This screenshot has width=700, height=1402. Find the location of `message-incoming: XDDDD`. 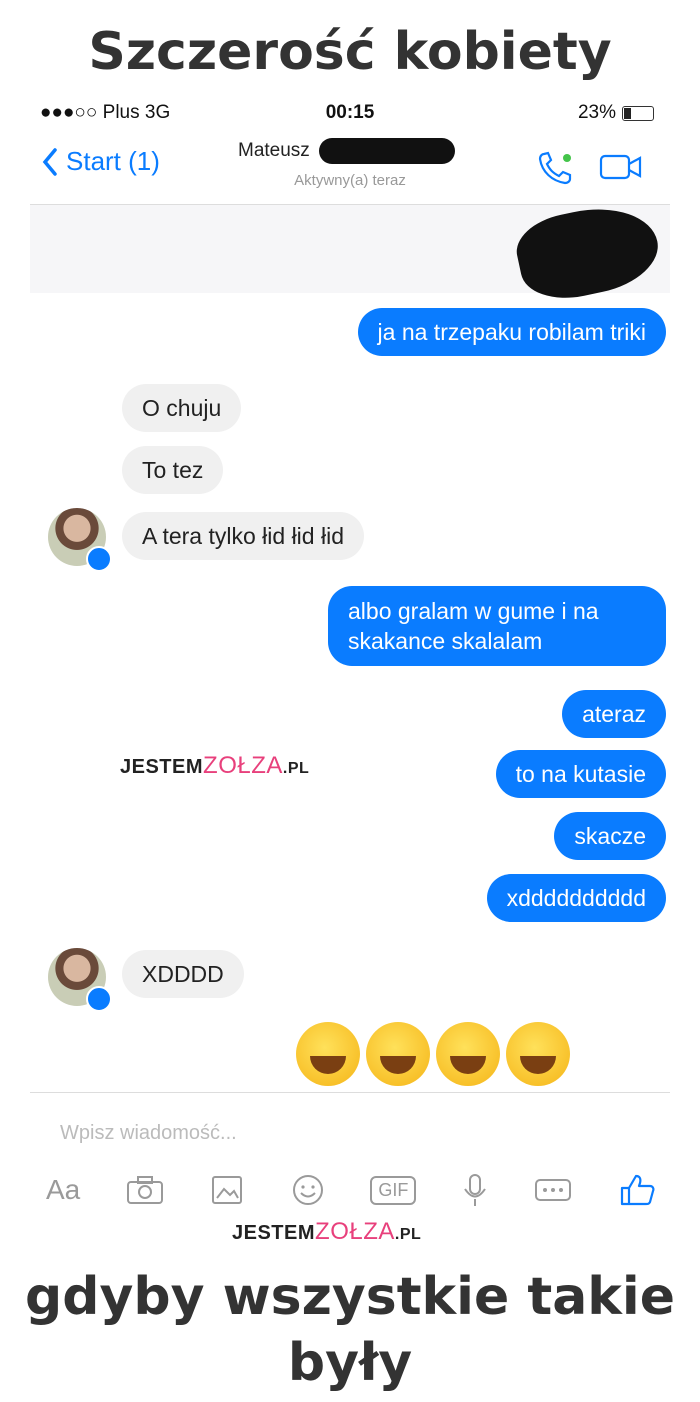

message-incoming: XDDDD is located at coordinates (183, 974).